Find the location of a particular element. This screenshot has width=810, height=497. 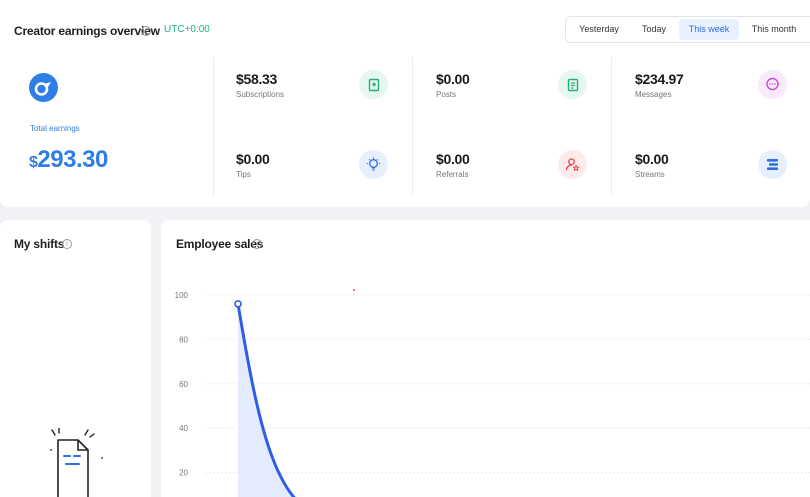

sales-area is located at coordinates (266, 400).